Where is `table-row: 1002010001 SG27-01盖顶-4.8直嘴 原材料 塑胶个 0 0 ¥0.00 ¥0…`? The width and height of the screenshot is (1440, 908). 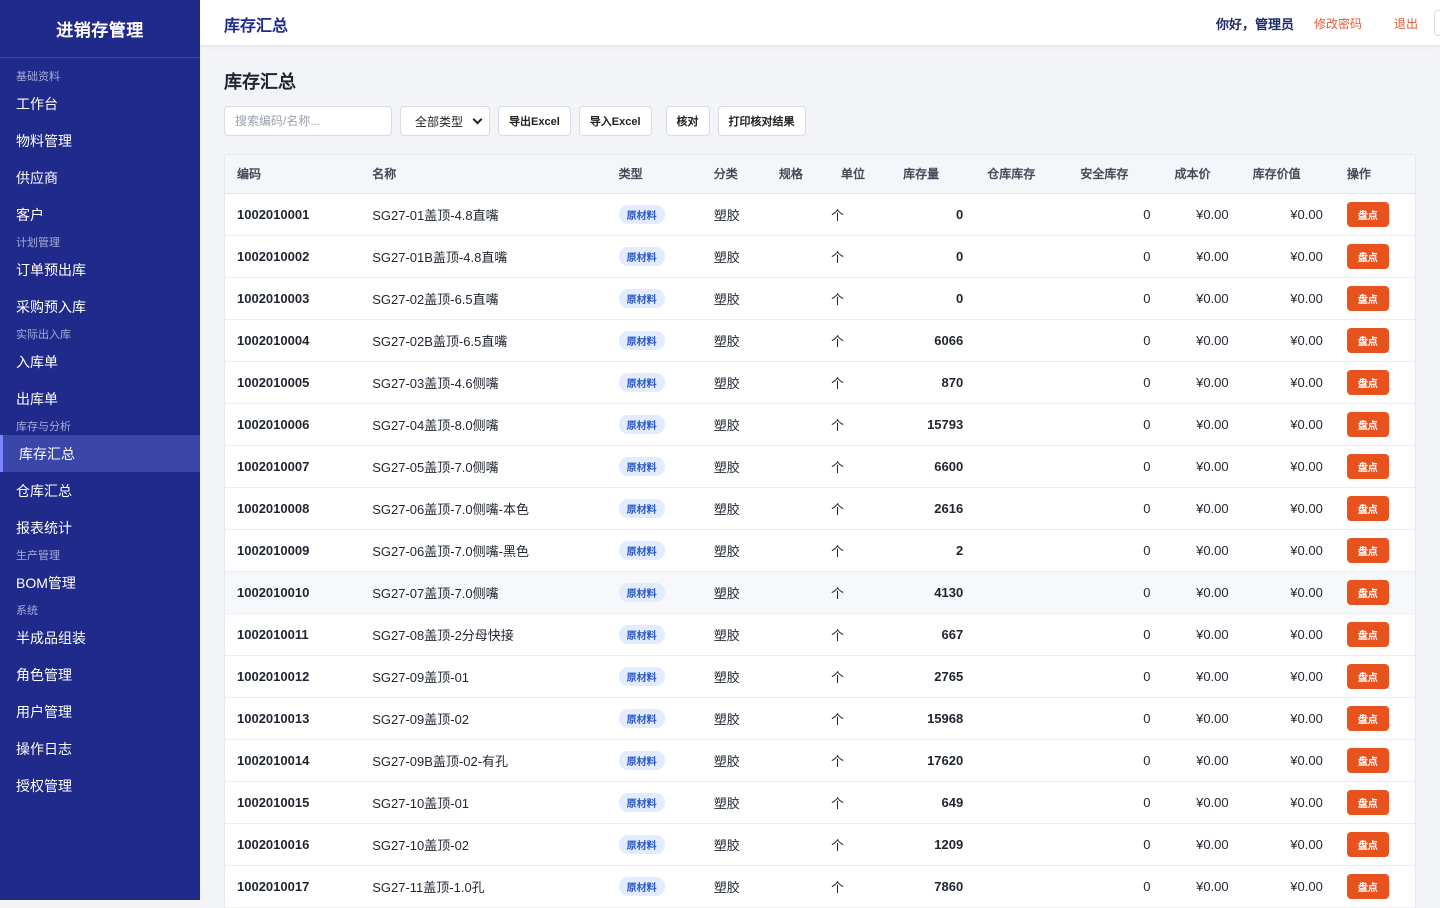 table-row: 1002010001 SG27-01盖顶-4.8直嘴 原材料 塑胶个 0 0 ¥0.00 ¥0… is located at coordinates (820, 214).